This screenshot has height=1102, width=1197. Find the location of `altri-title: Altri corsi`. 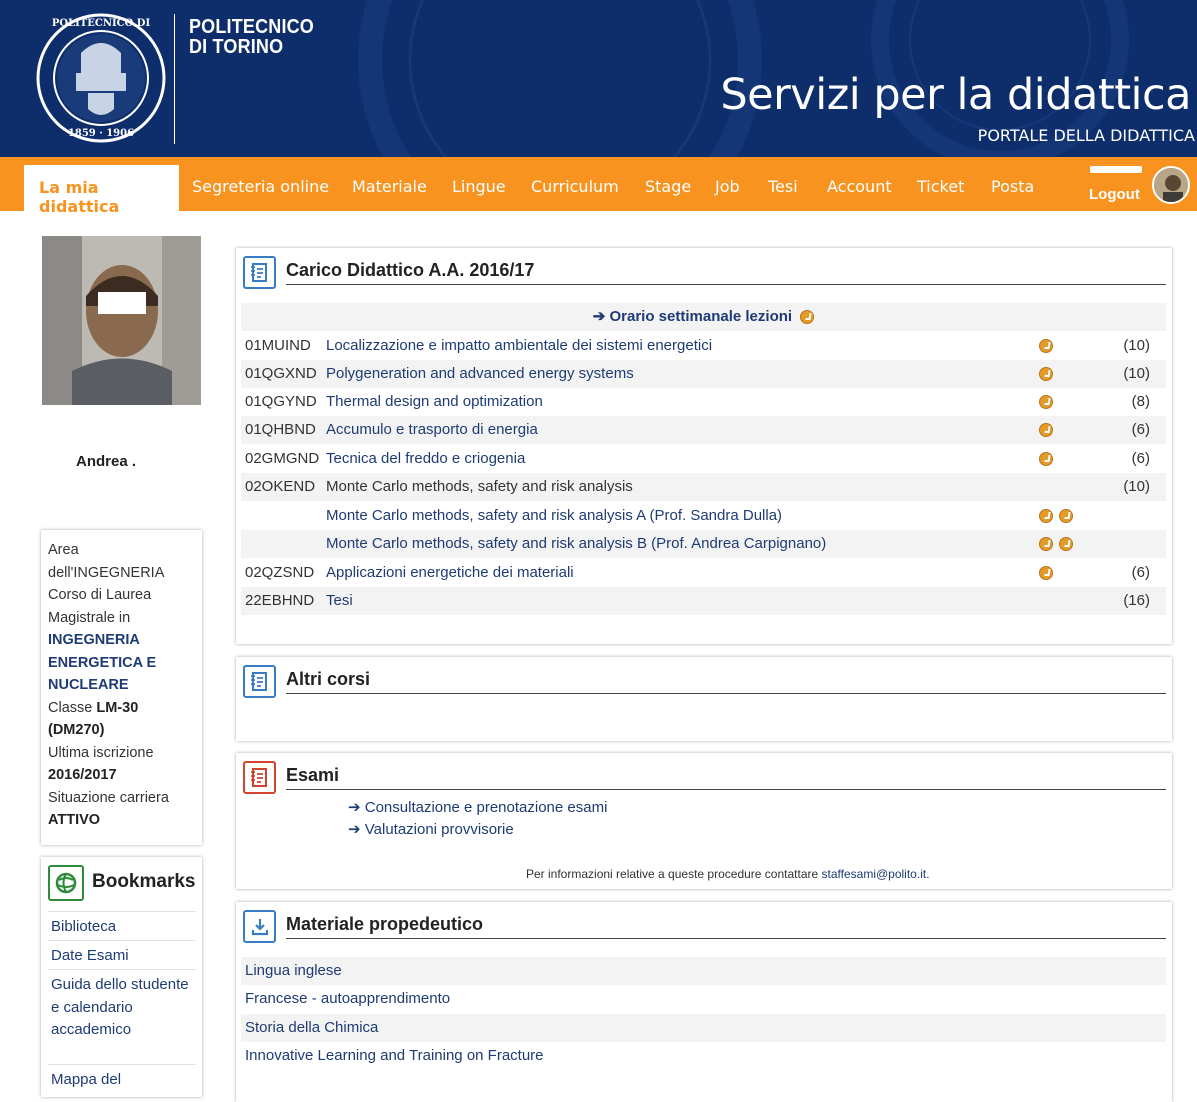

altri-title: Altri corsi is located at coordinates (328, 679).